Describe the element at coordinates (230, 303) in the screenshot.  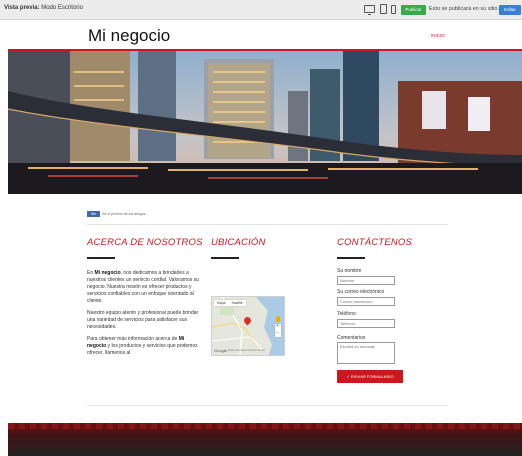
I see `map-type-tabs: Mapa Satélite` at that location.